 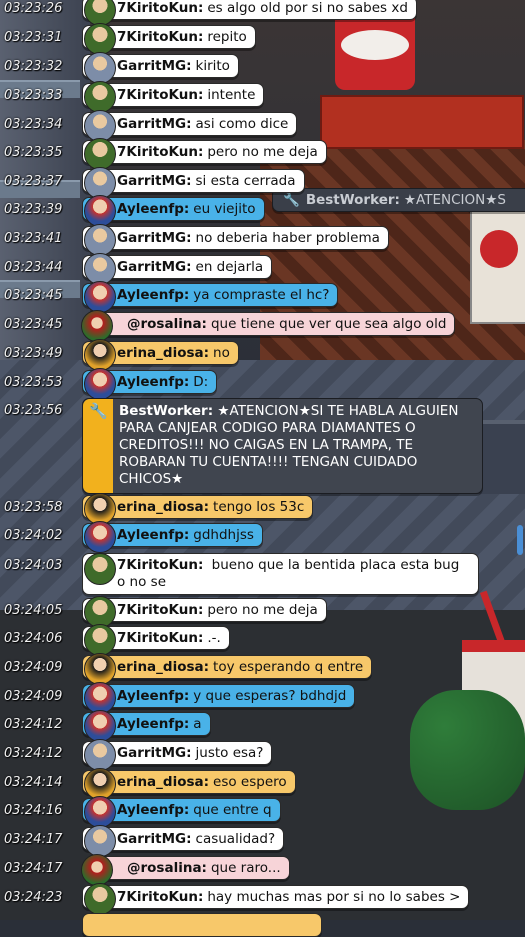 I want to click on chat-bubble: Ayleenfp: a, so click(x=146, y=726).